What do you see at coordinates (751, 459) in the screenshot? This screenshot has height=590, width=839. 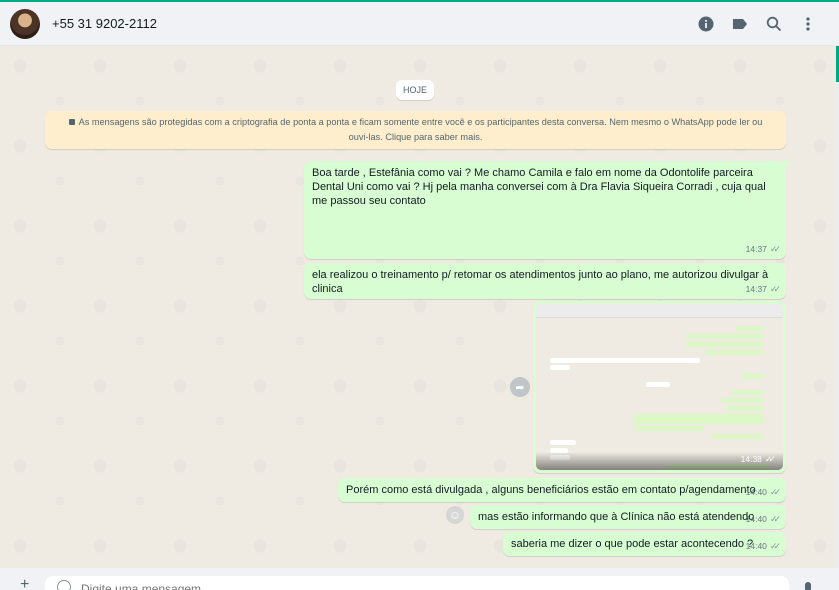 I see `message-time: 14:38` at bounding box center [751, 459].